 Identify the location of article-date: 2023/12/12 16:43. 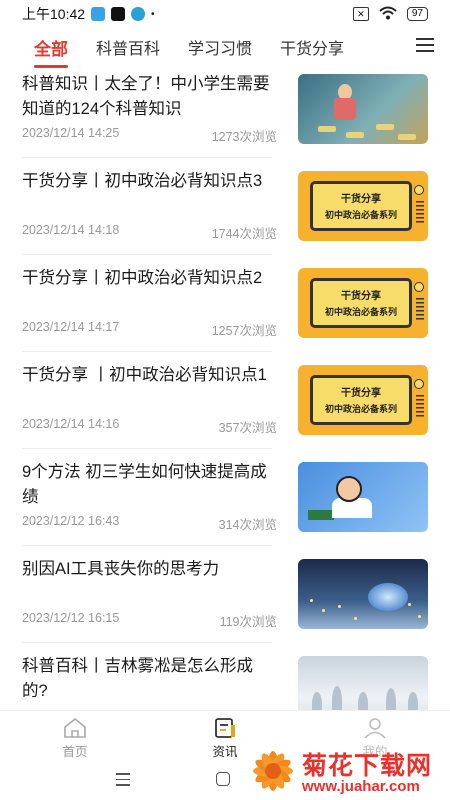
(71, 521).